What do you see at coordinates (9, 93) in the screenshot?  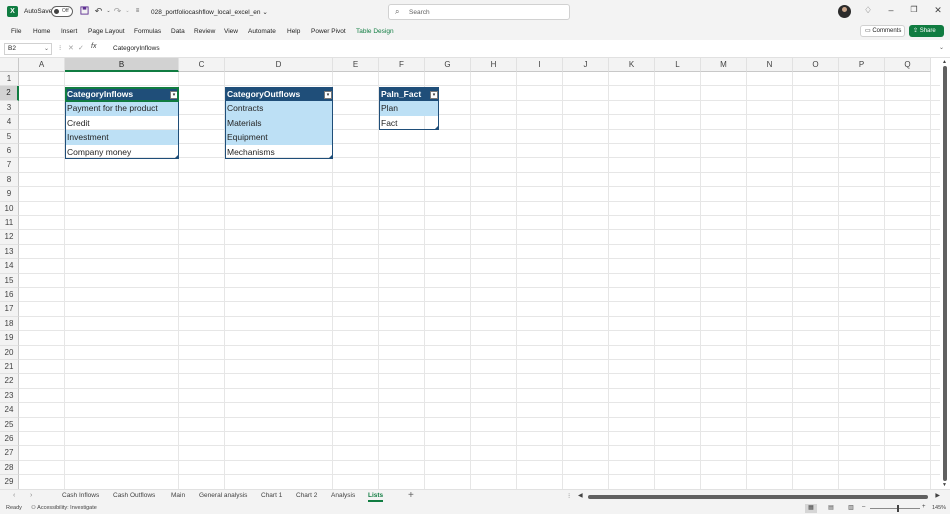 I see `row-header-2: 2` at bounding box center [9, 93].